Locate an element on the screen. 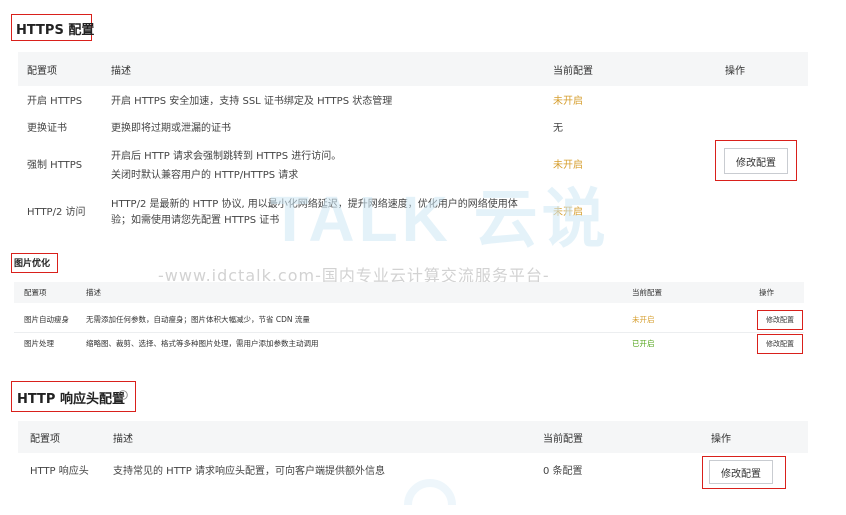  image-col-desc: 描述 is located at coordinates (93, 292).